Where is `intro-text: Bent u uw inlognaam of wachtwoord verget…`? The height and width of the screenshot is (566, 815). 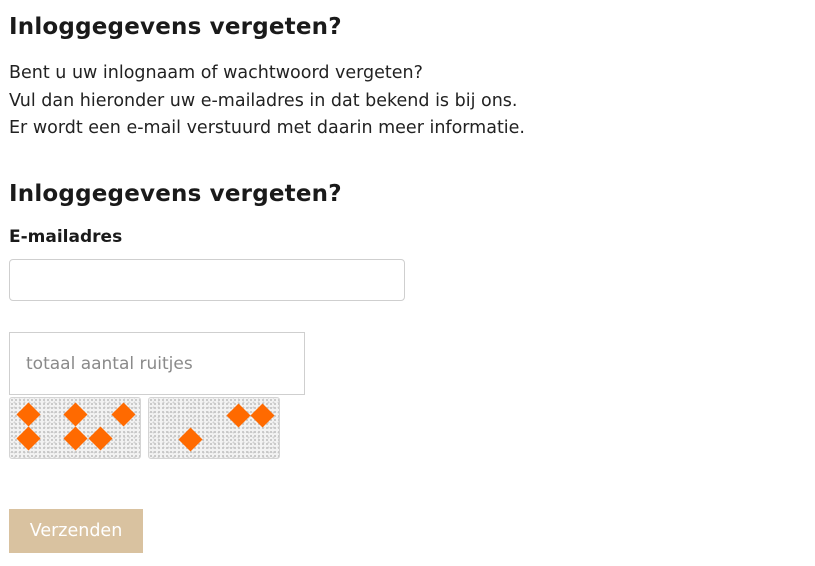 intro-text: Bent u uw inlognaam of wachtwoord verget… is located at coordinates (267, 101).